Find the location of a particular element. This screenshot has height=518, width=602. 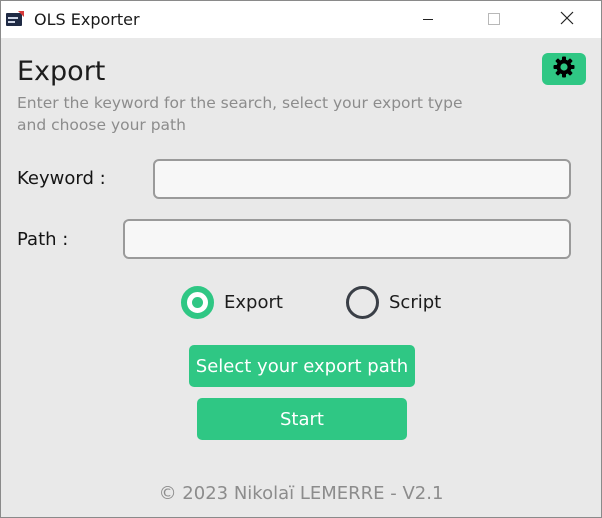

minimize-icon is located at coordinates (428, 19).